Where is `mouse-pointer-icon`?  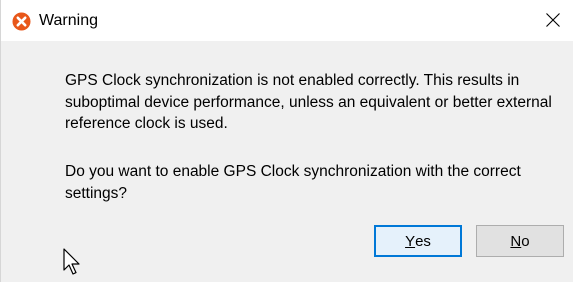
mouse-pointer-icon is located at coordinates (71, 261).